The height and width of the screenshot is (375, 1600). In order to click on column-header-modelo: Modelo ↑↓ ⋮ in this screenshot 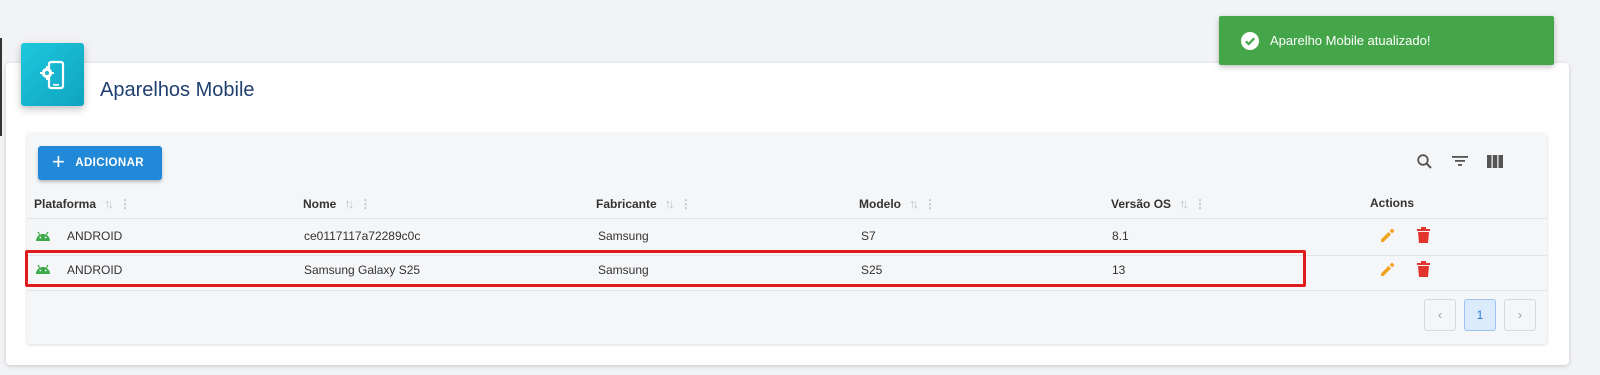, I will do `click(897, 203)`.